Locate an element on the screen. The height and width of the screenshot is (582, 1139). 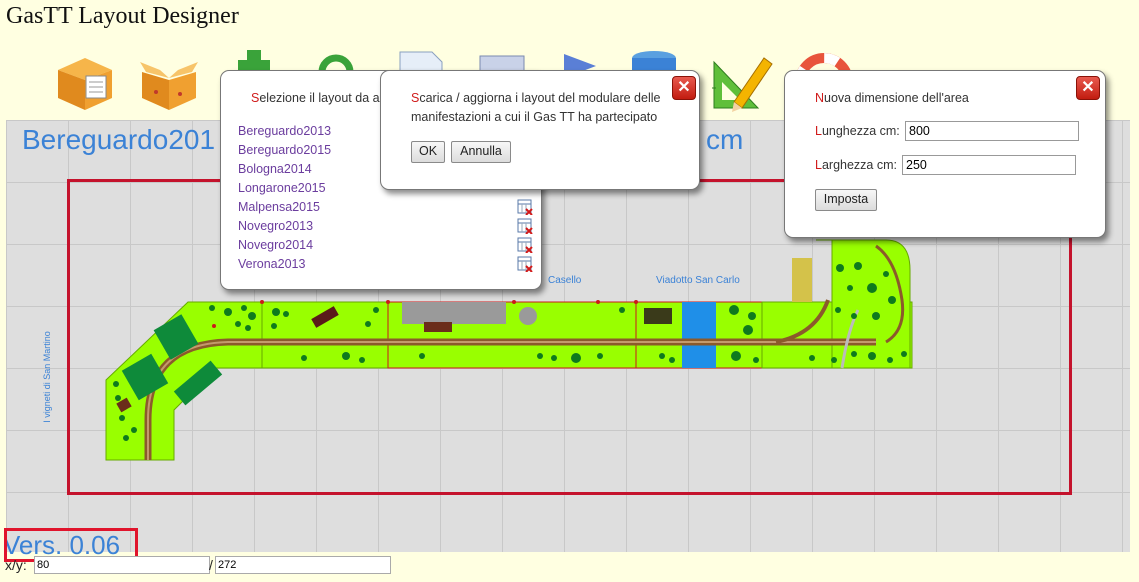
length-label: Lunghezza cm: is located at coordinates (857, 131).